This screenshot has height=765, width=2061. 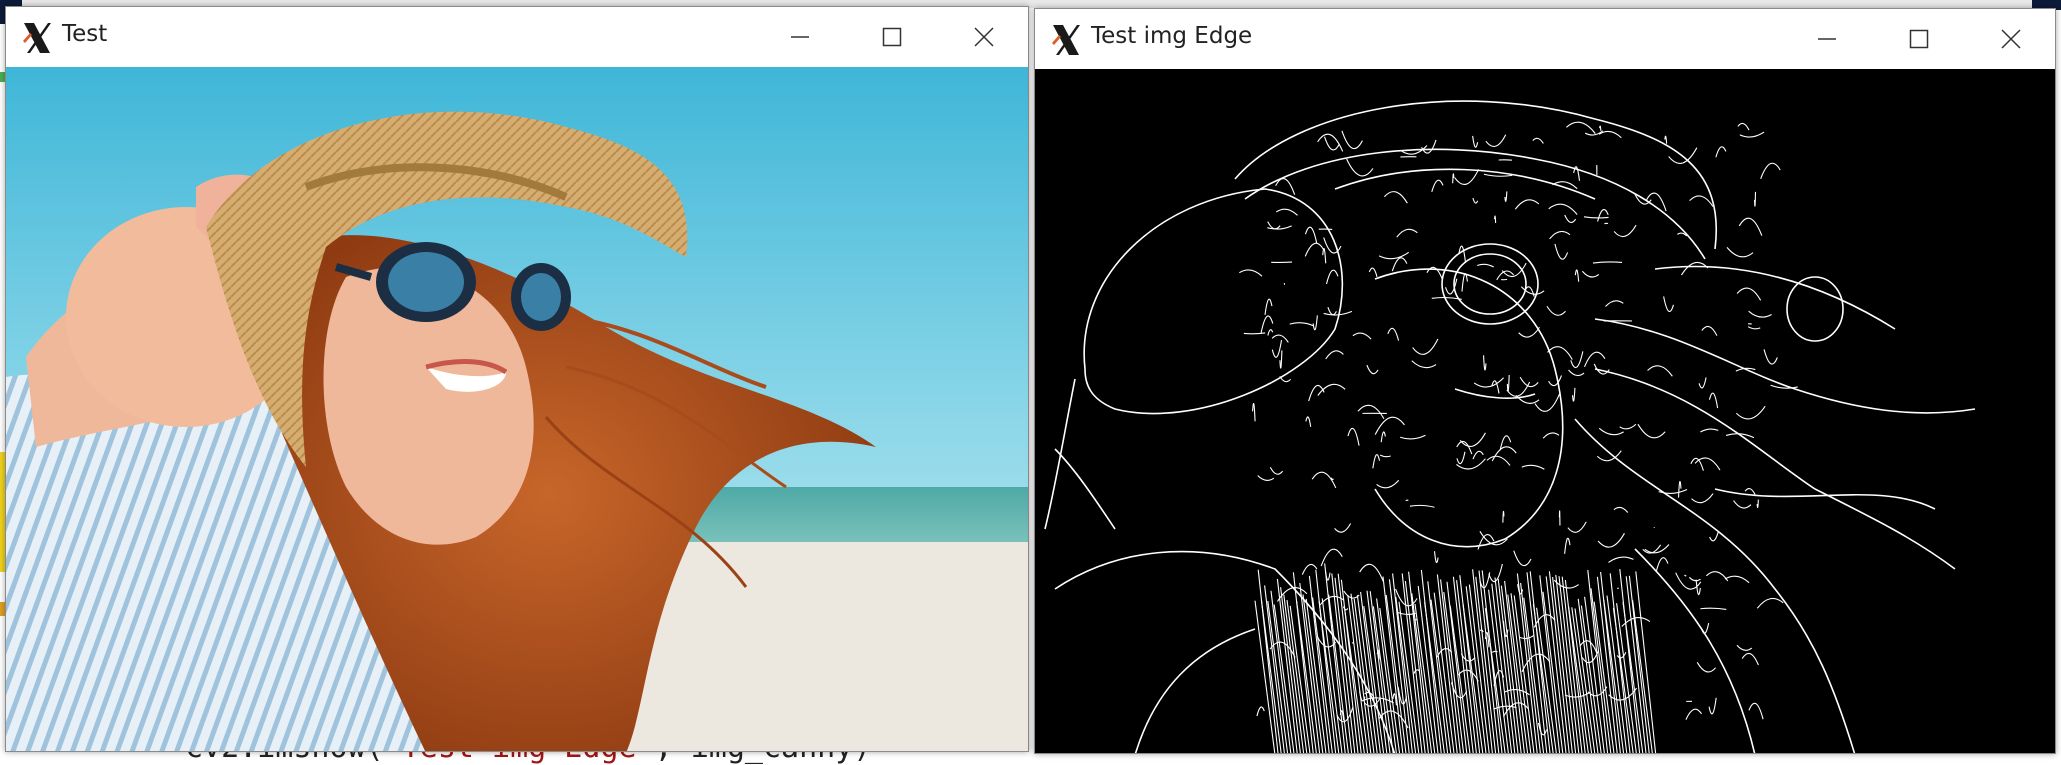 What do you see at coordinates (1545, 38) in the screenshot?
I see `edge-window-titlebar: Test img Edge` at bounding box center [1545, 38].